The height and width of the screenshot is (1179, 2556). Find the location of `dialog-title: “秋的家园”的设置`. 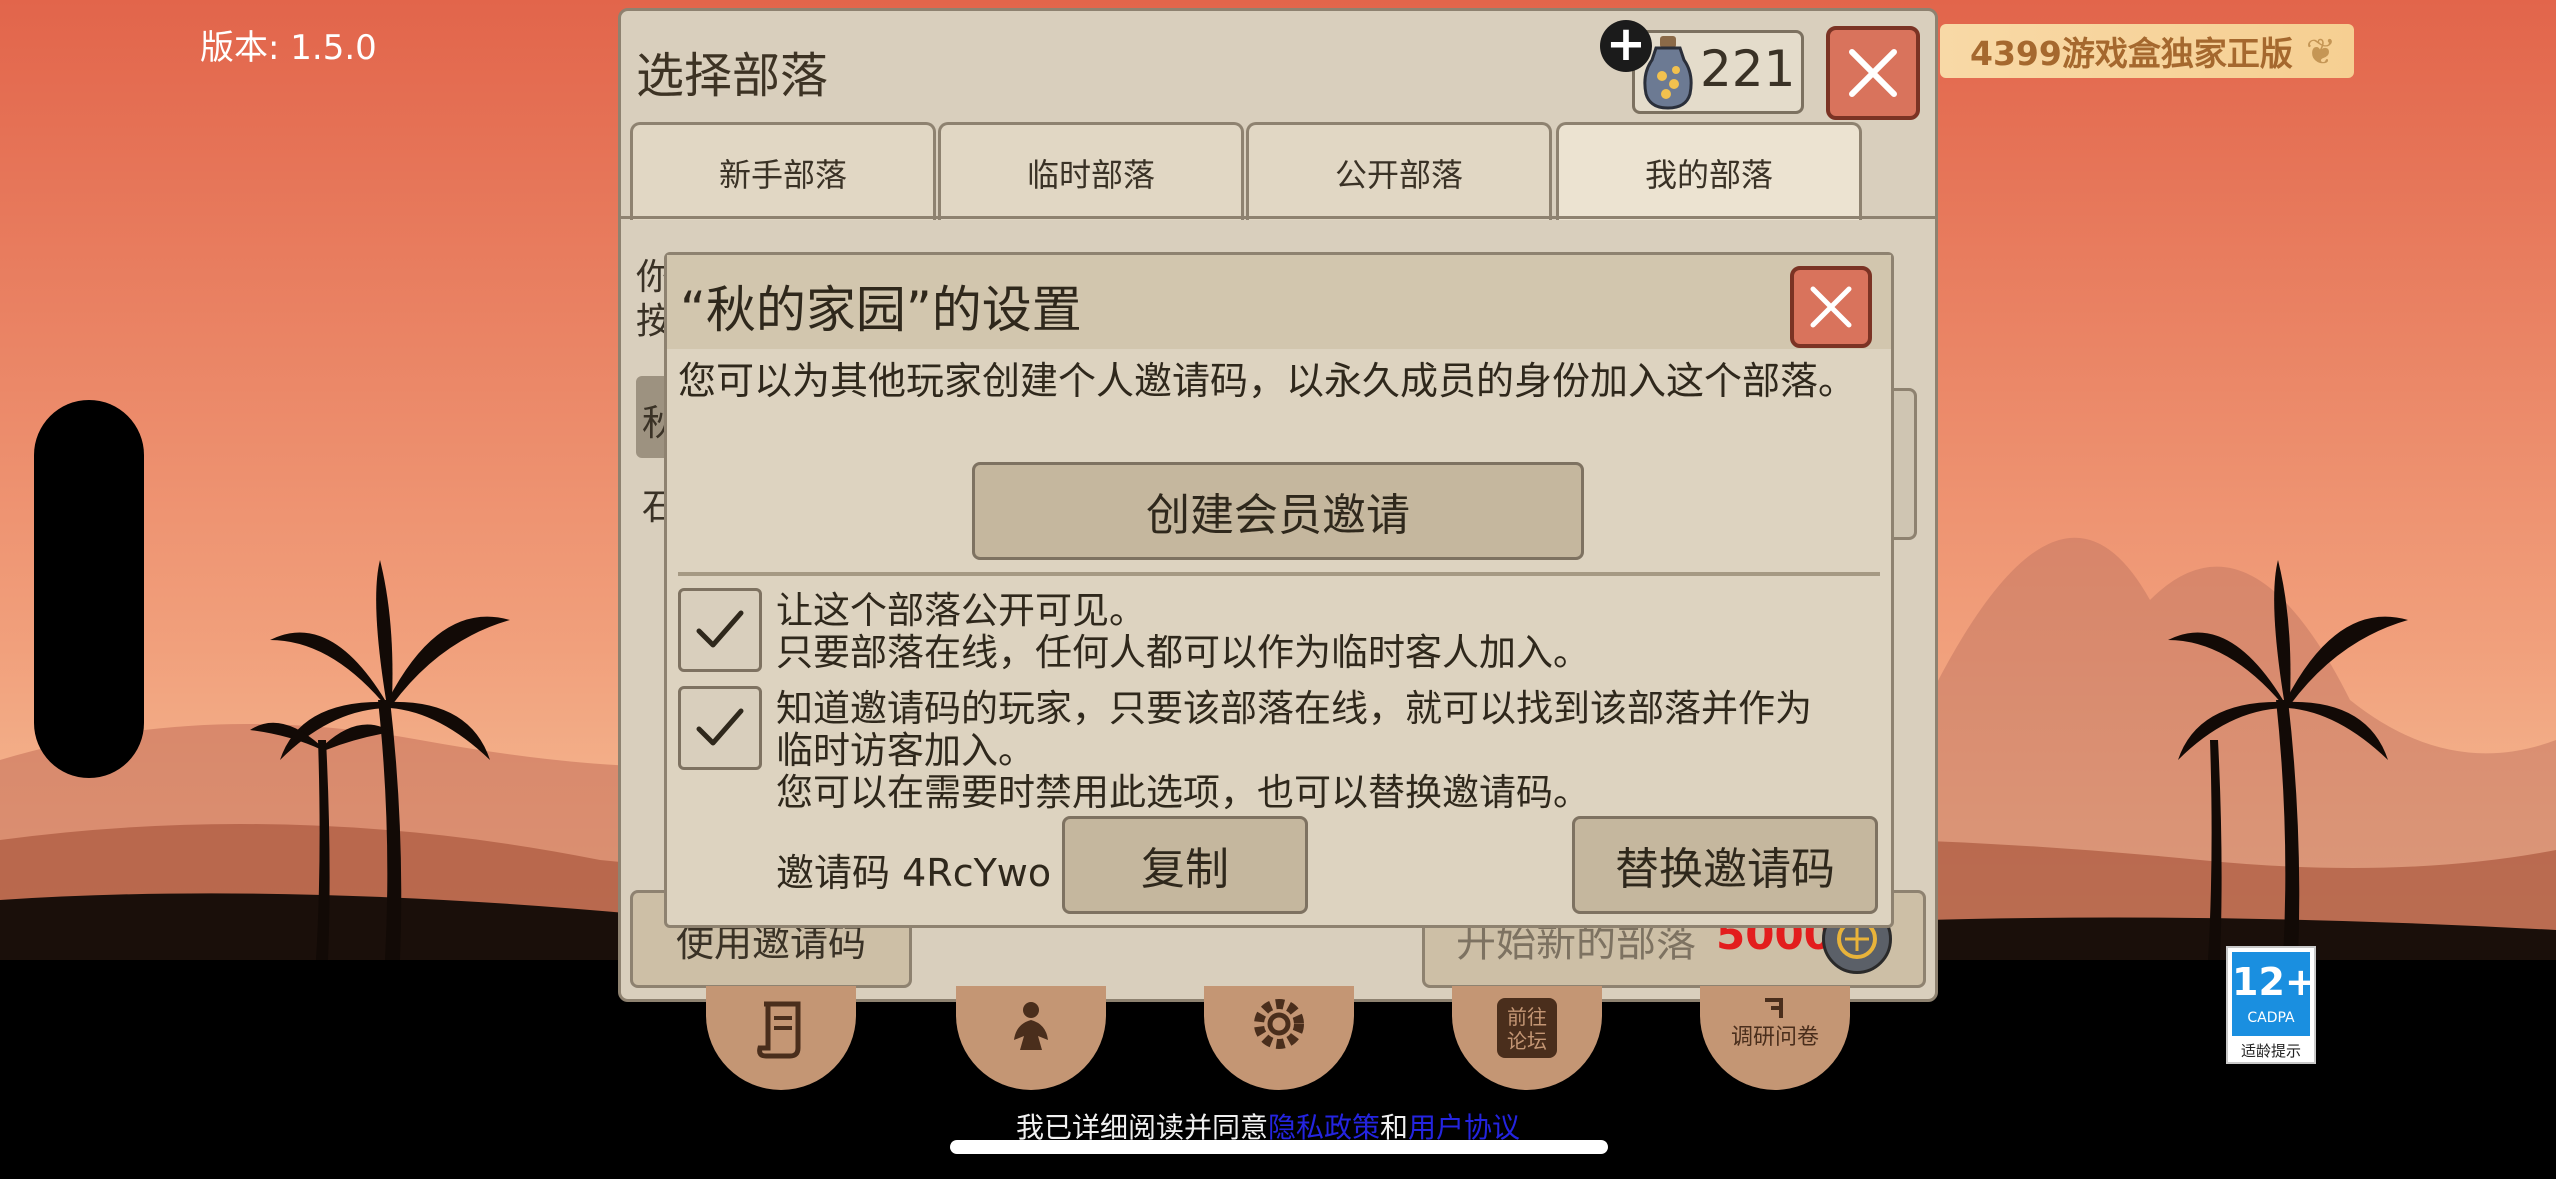

dialog-title: “秋的家园”的设置 is located at coordinates (881, 310).